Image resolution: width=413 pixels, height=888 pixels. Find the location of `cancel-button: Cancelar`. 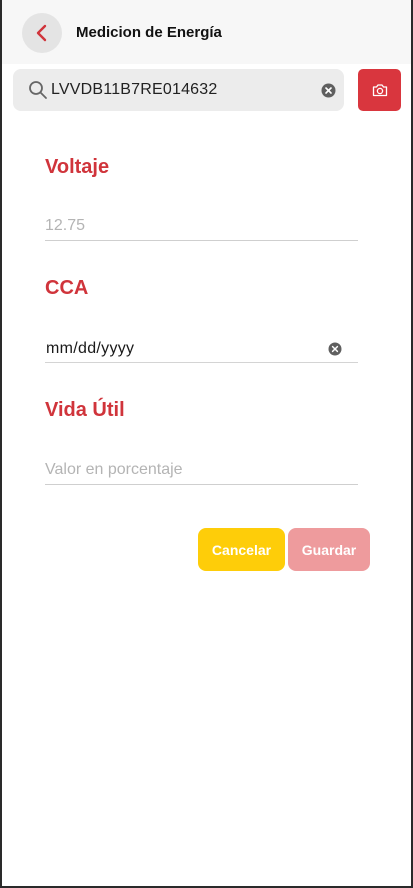

cancel-button: Cancelar is located at coordinates (241, 549).